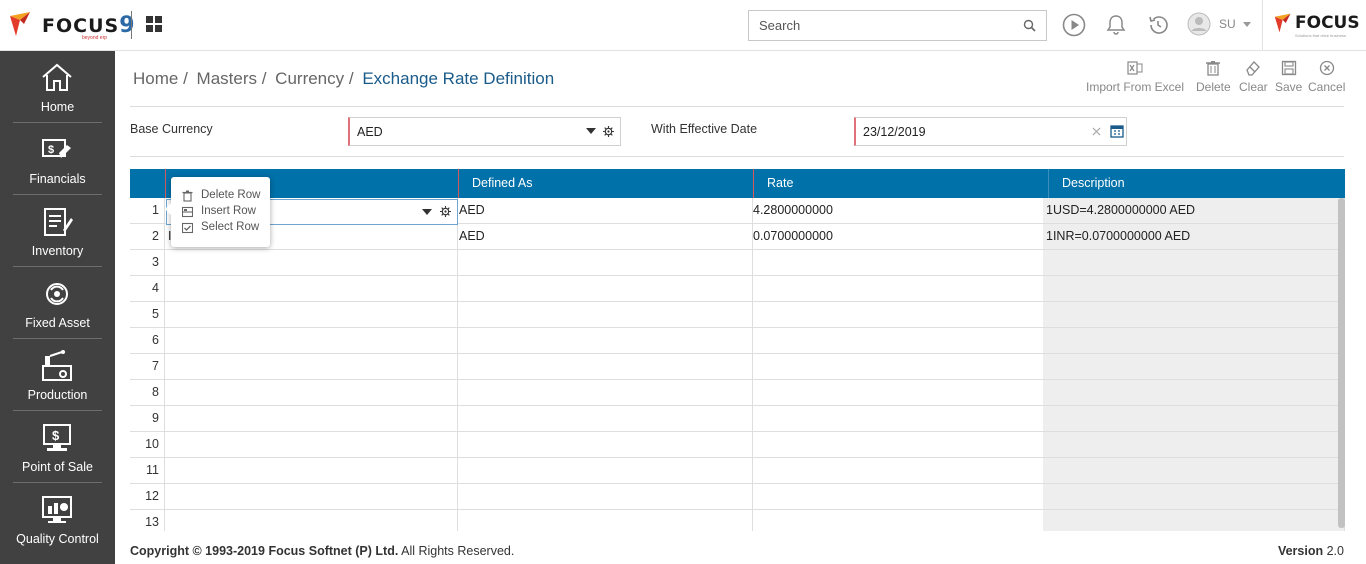  I want to click on history-icon, so click(1158, 25).